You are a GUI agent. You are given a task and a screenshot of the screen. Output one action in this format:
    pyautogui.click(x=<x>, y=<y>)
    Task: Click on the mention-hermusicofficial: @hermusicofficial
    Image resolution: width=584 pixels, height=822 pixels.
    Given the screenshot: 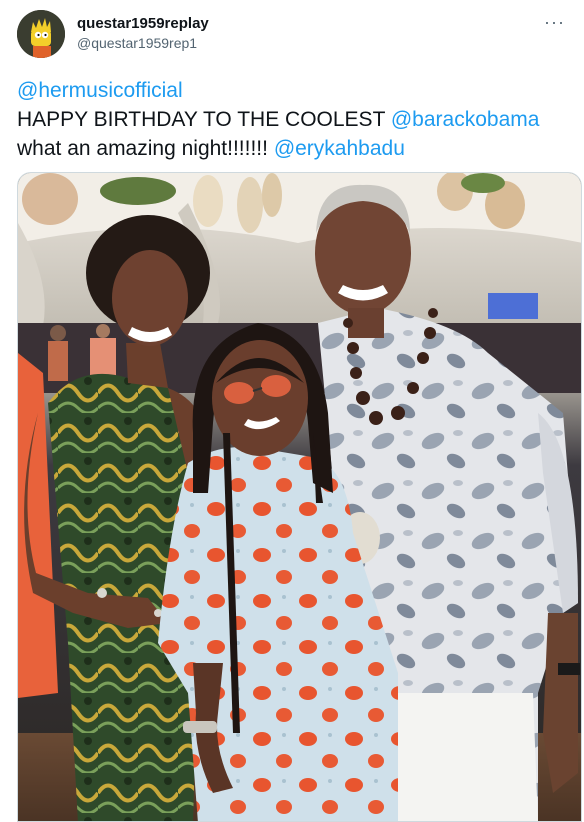 What is the action you would take?
    pyautogui.click(x=100, y=90)
    